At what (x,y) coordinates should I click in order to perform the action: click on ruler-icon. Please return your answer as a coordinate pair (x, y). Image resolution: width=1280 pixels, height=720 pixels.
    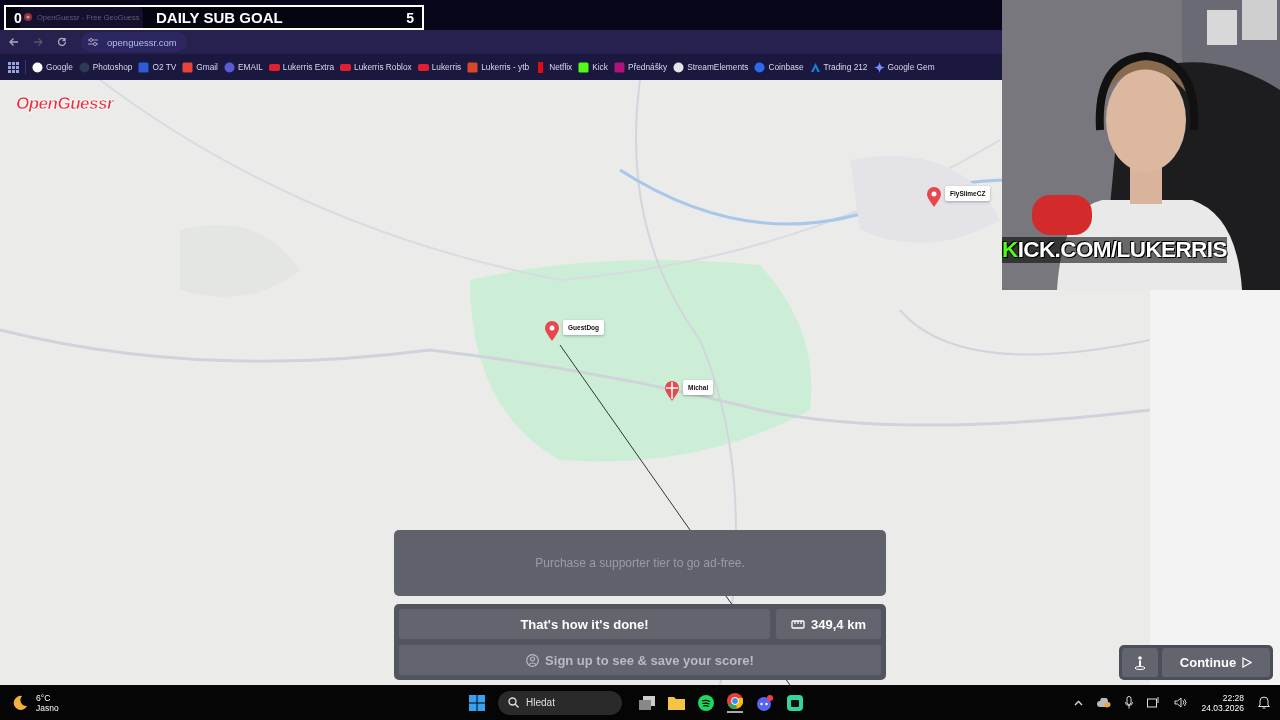
    Looking at the image, I should click on (798, 624).